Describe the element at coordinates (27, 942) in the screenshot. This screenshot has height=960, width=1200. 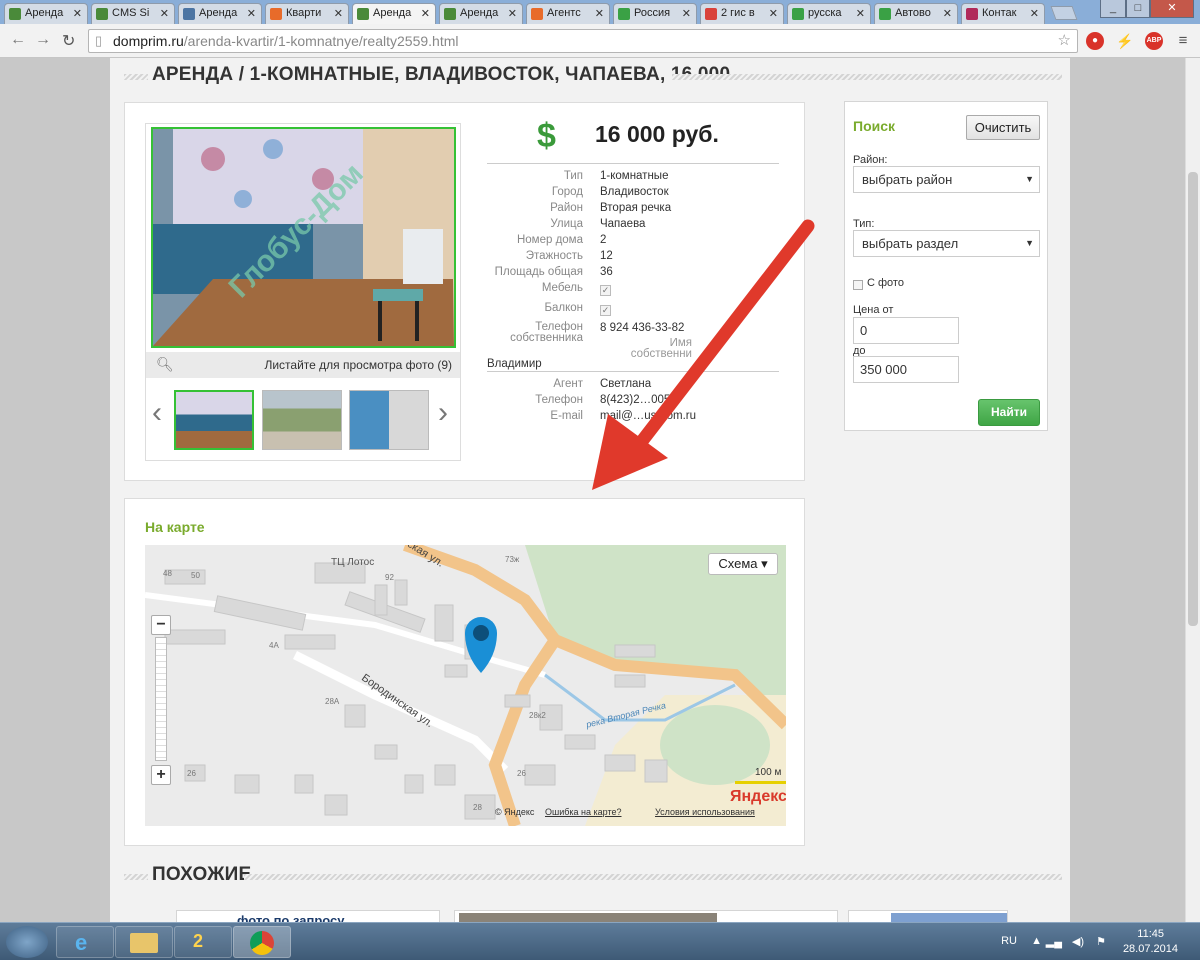
I see `start-button` at that location.